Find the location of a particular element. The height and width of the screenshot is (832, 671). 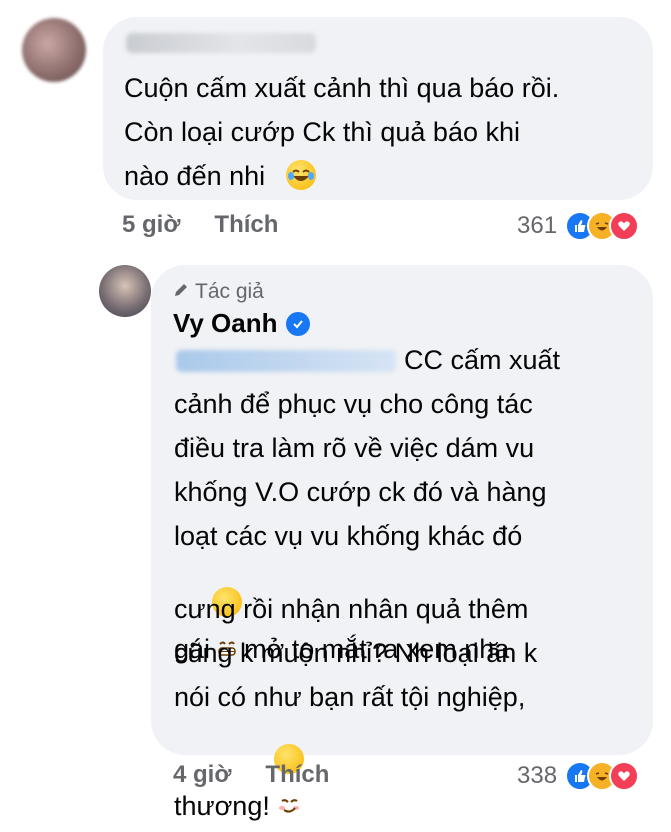

reaction-count: 361 is located at coordinates (537, 225).